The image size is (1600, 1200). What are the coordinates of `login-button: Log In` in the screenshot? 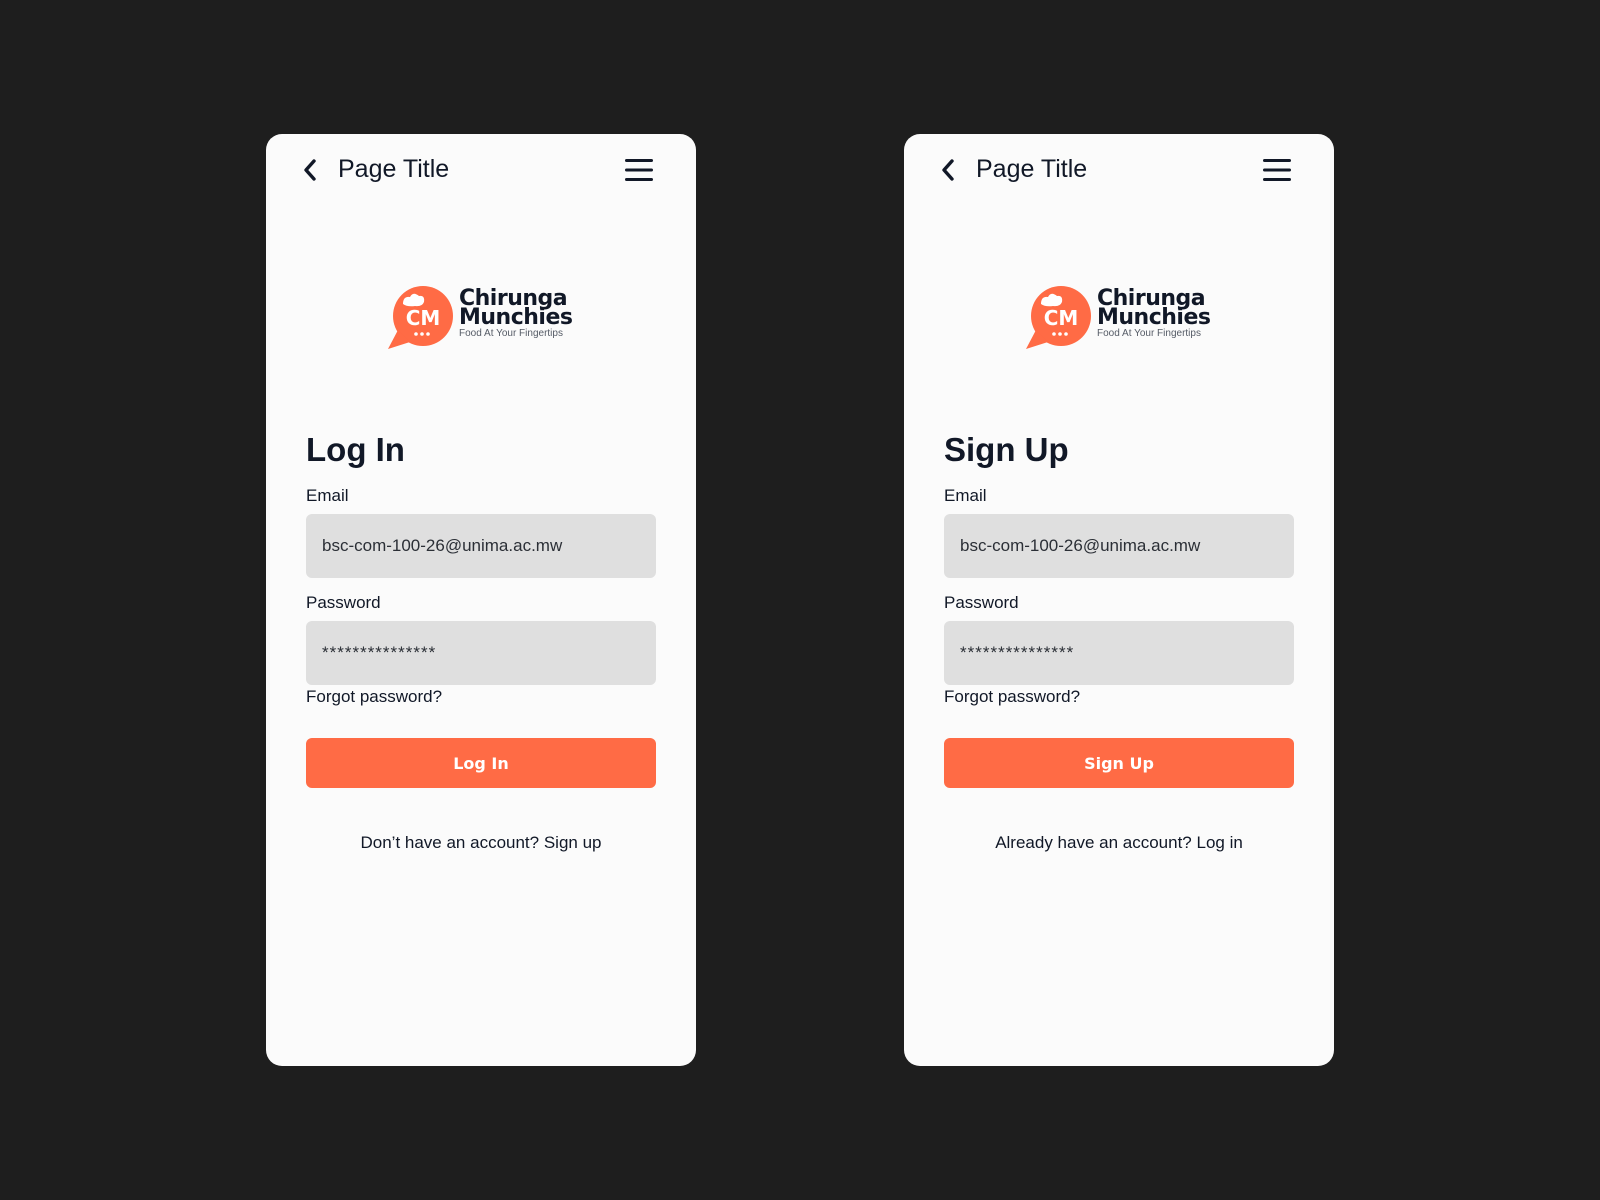 It's located at (481, 763).